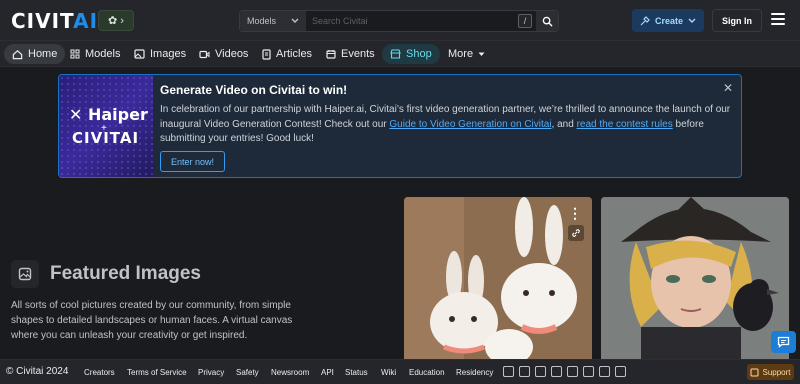  I want to click on image-card-witch, so click(695, 282).